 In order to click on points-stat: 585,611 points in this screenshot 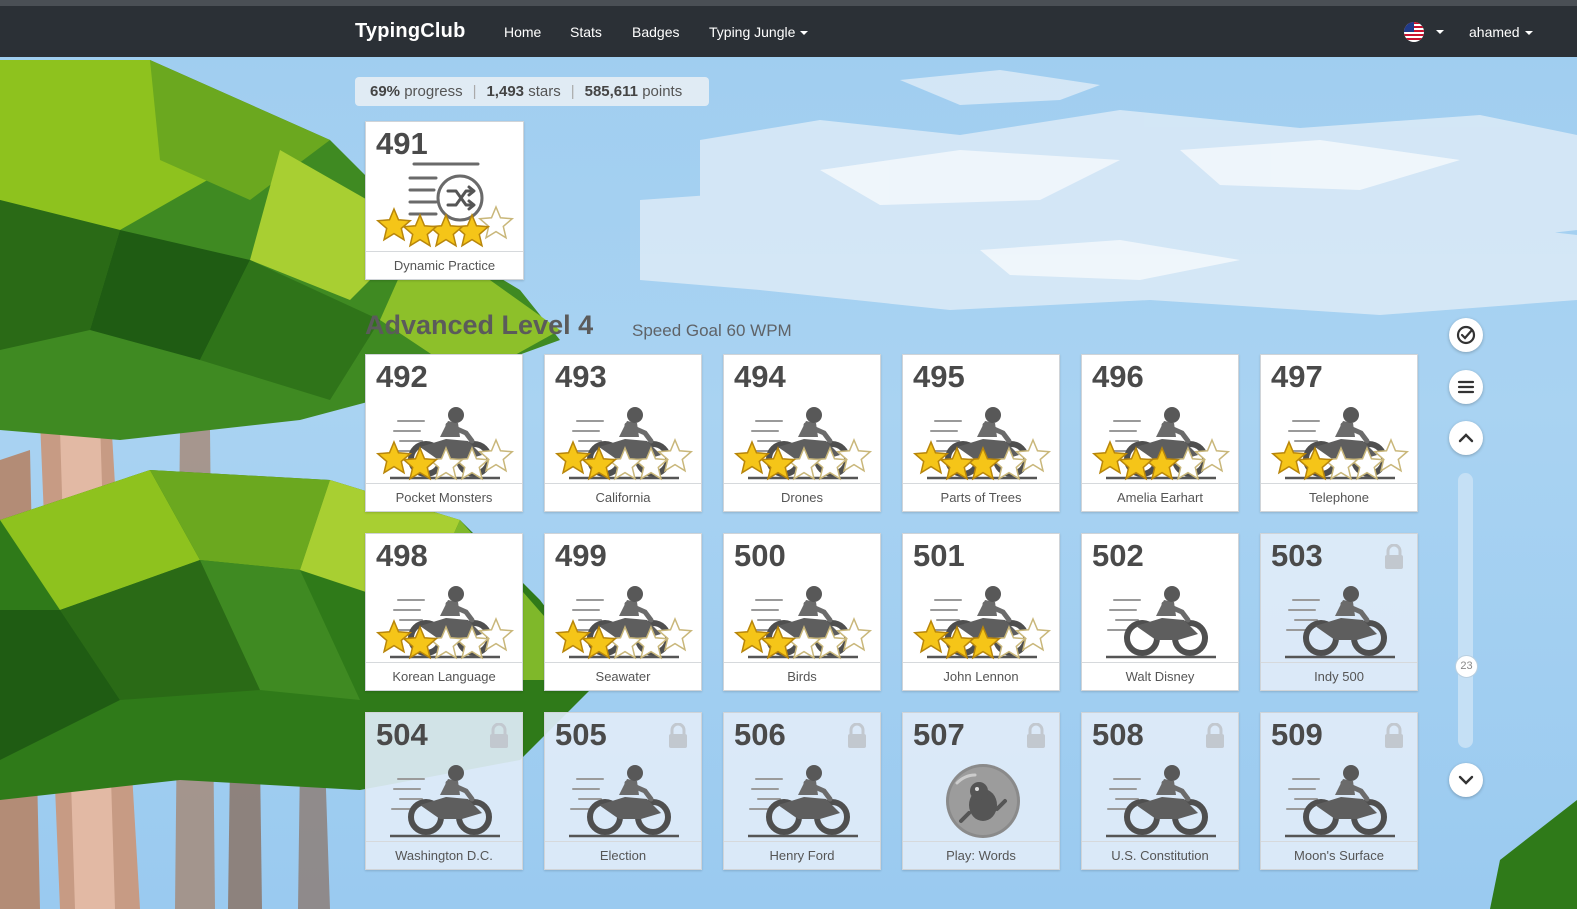, I will do `click(633, 91)`.